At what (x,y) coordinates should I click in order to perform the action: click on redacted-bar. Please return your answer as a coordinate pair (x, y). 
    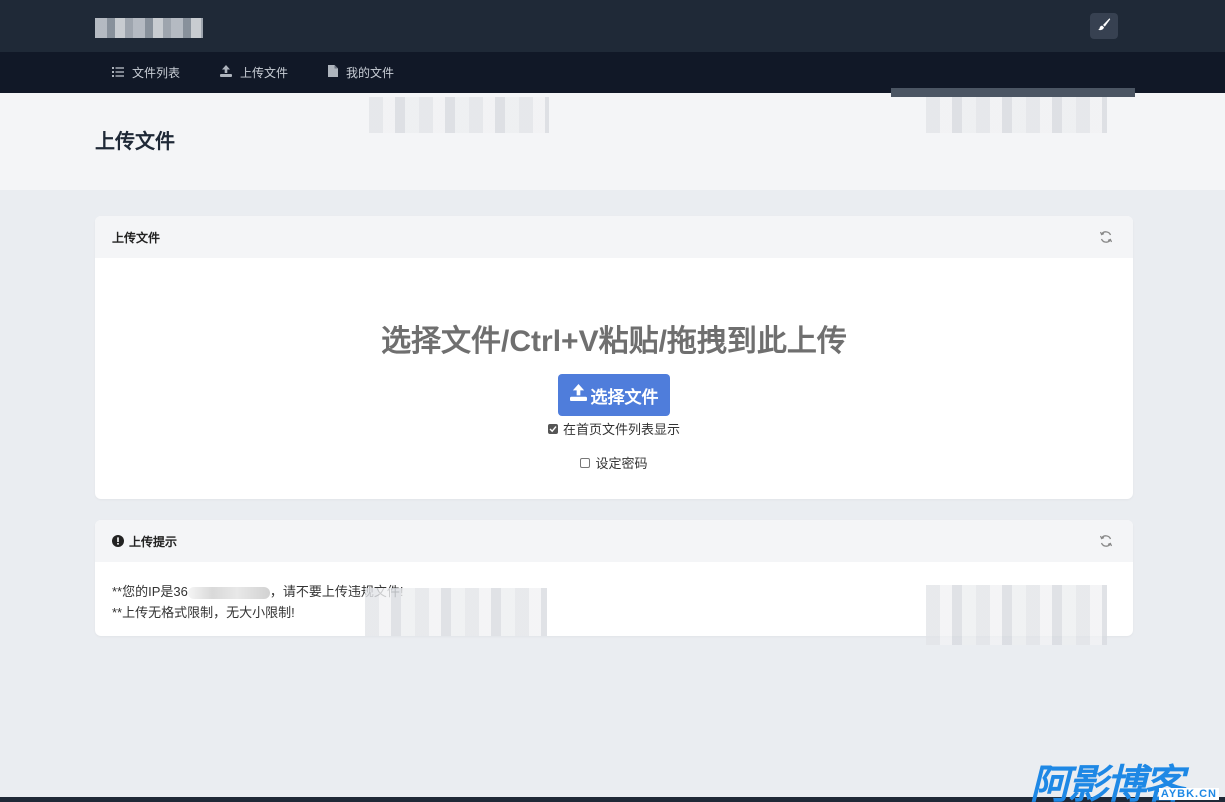
    Looking at the image, I should click on (1013, 92).